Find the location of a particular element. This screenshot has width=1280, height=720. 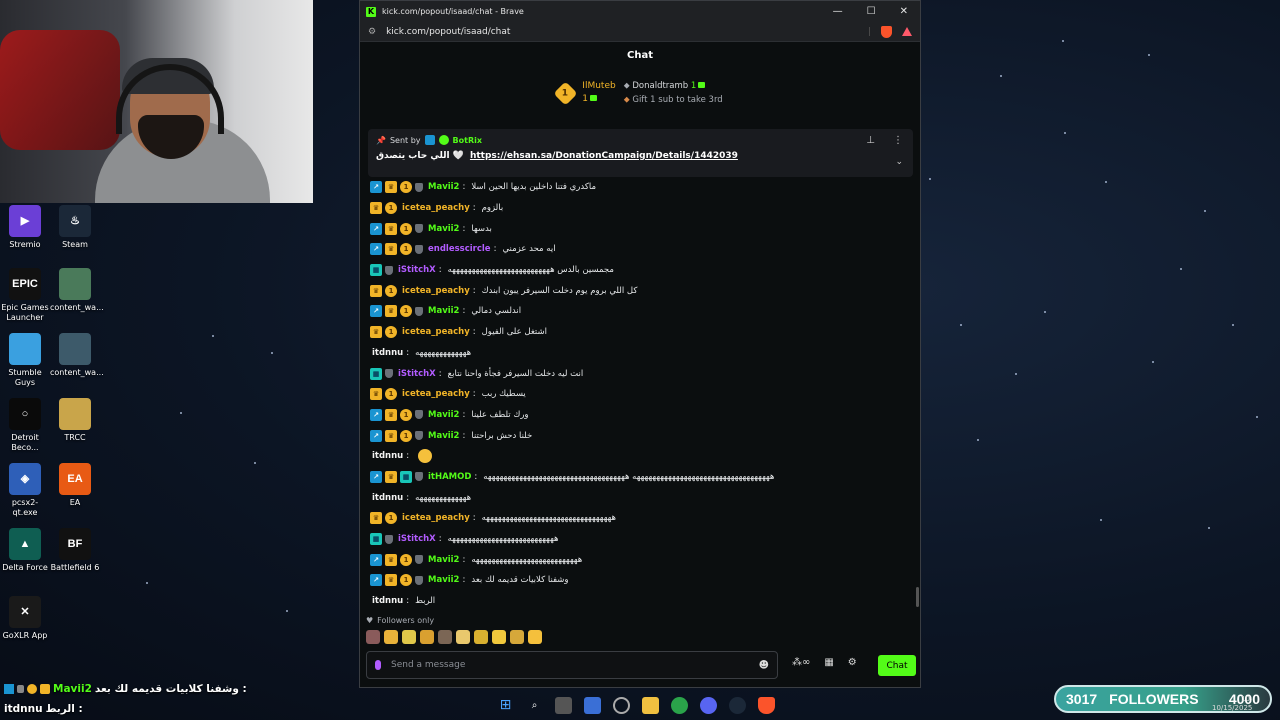

file-explorer-icon is located at coordinates (650, 705).